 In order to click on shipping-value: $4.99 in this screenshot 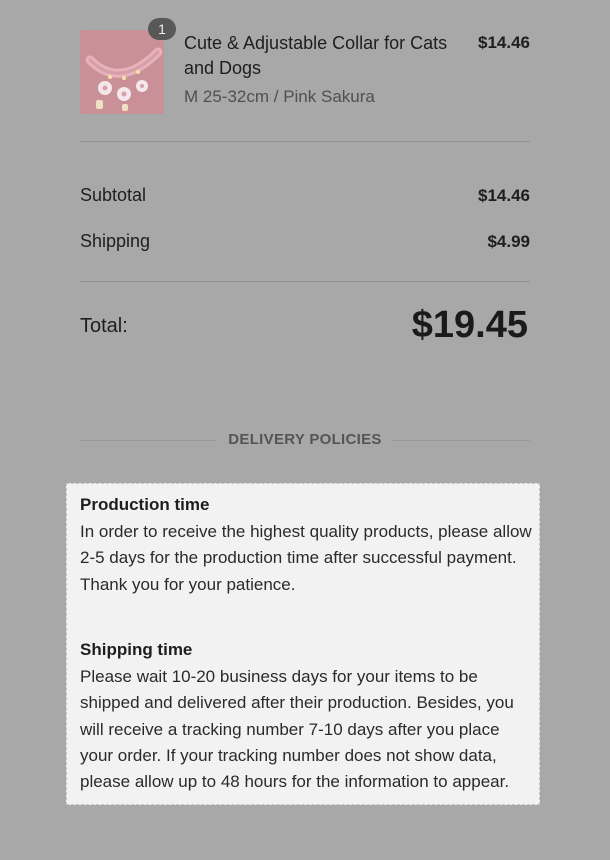, I will do `click(508, 241)`.